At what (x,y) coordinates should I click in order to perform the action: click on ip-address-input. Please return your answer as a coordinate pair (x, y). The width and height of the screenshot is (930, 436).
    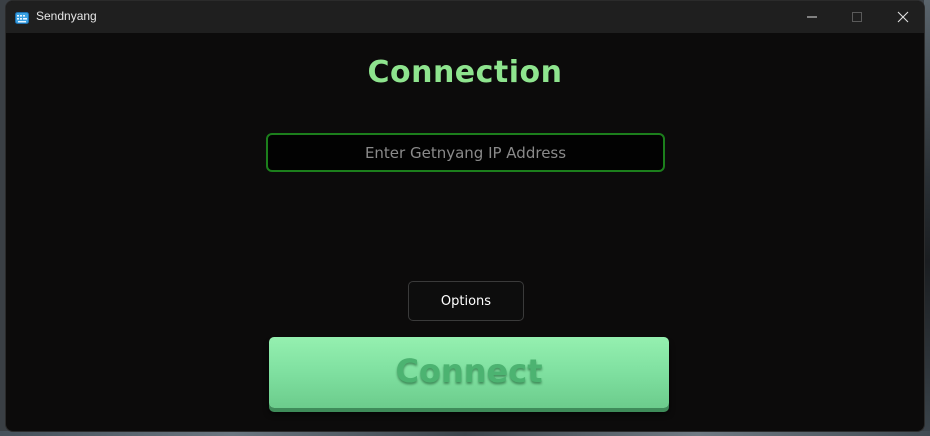
    Looking at the image, I should click on (465, 152).